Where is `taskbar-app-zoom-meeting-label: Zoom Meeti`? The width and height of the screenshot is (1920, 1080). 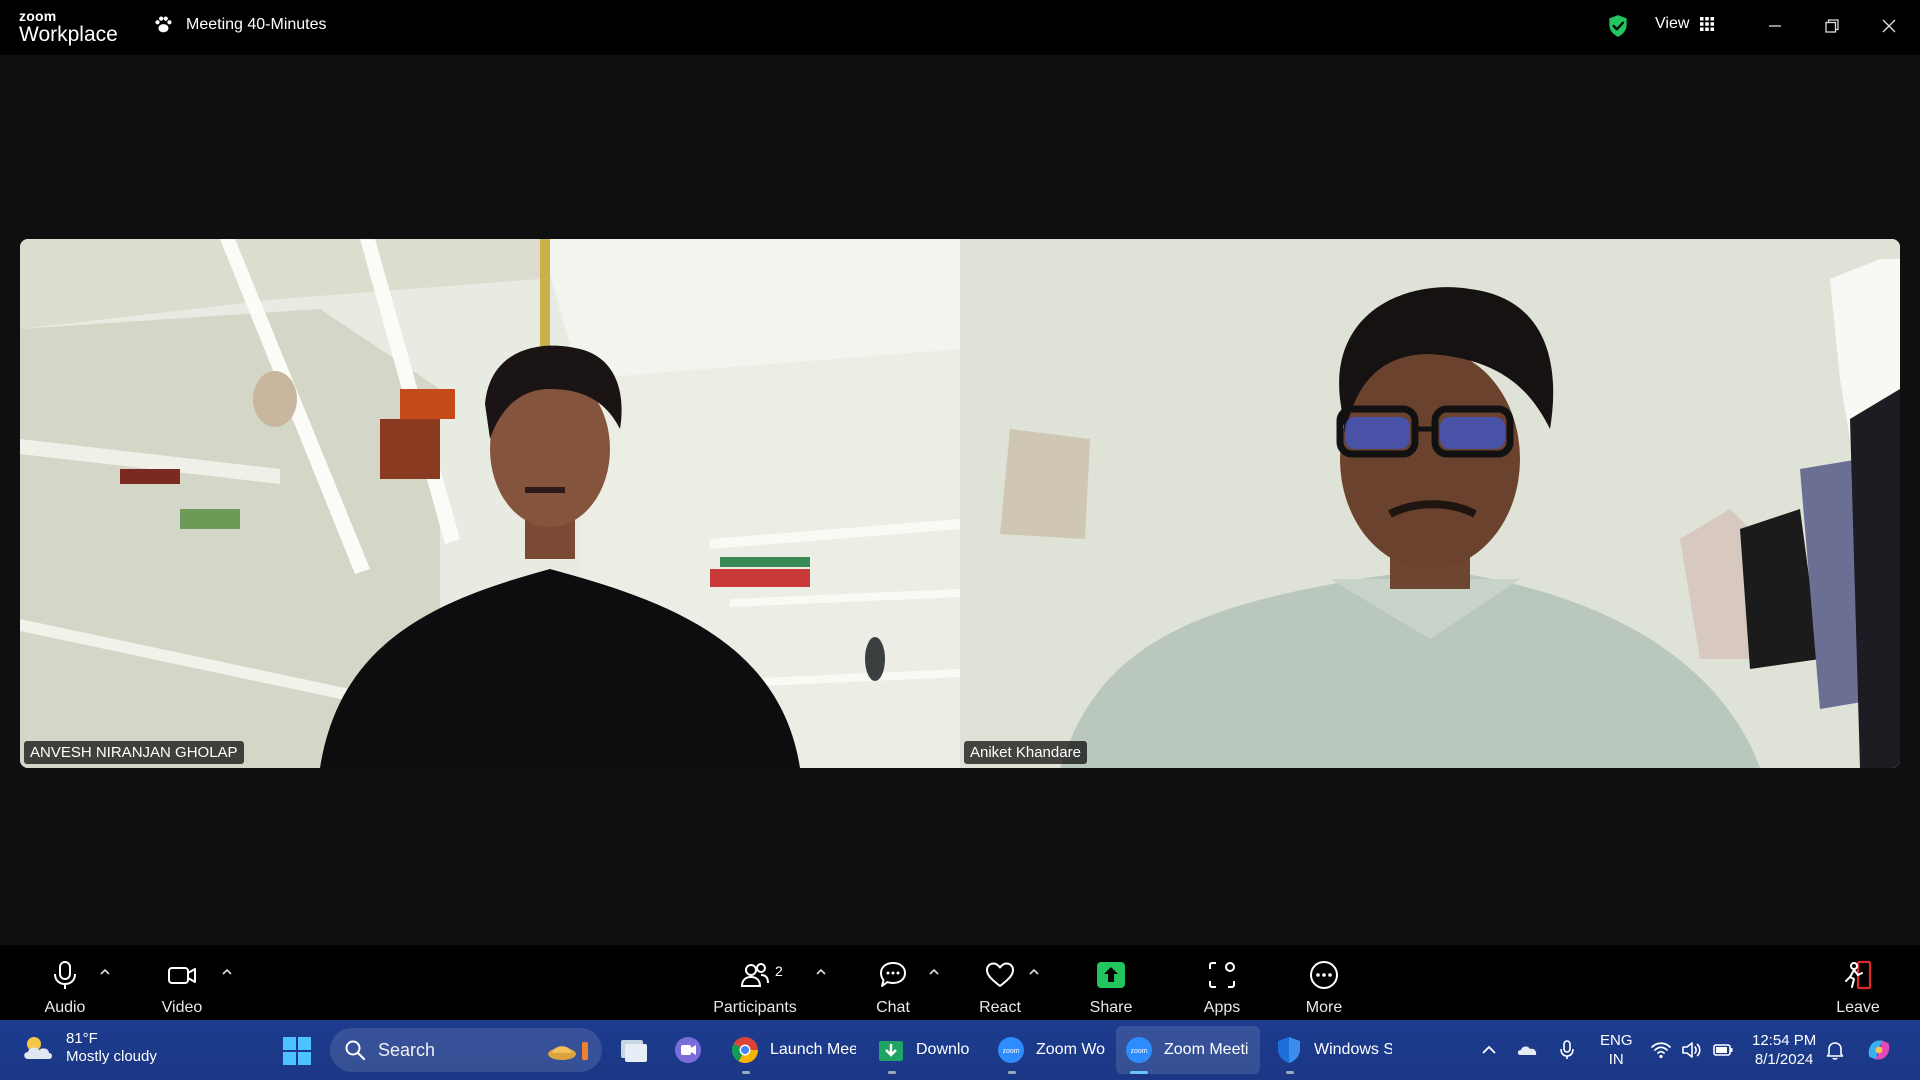 taskbar-app-zoom-meeting-label: Zoom Meeti is located at coordinates (1206, 1049).